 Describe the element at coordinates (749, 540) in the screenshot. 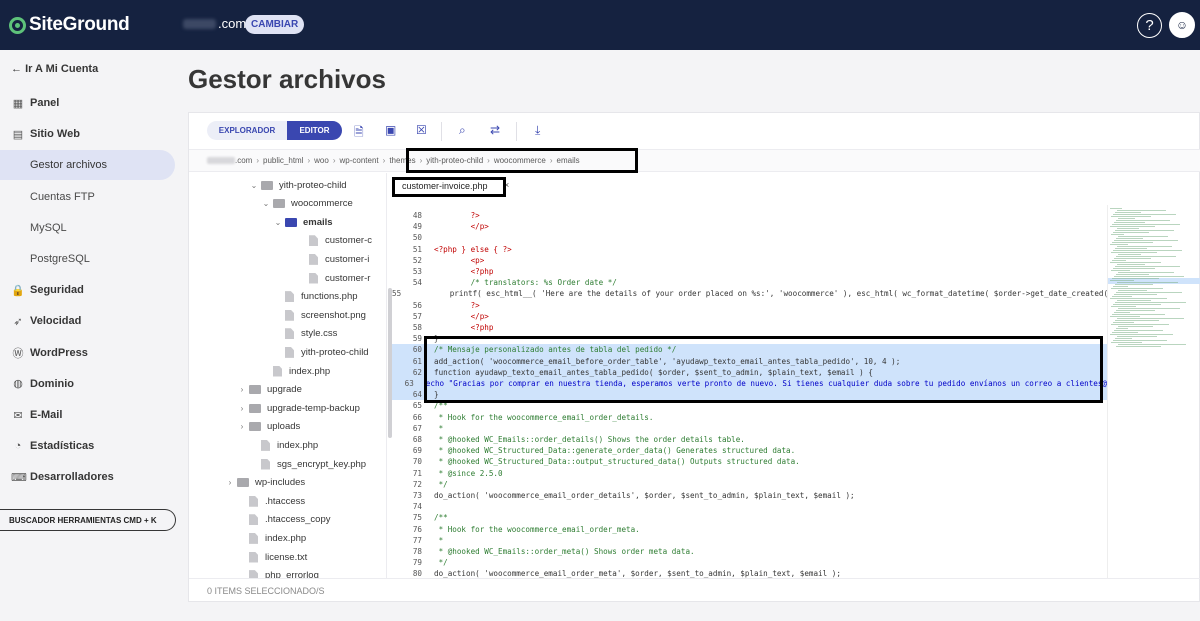

I see `code-line: 77 *` at that location.